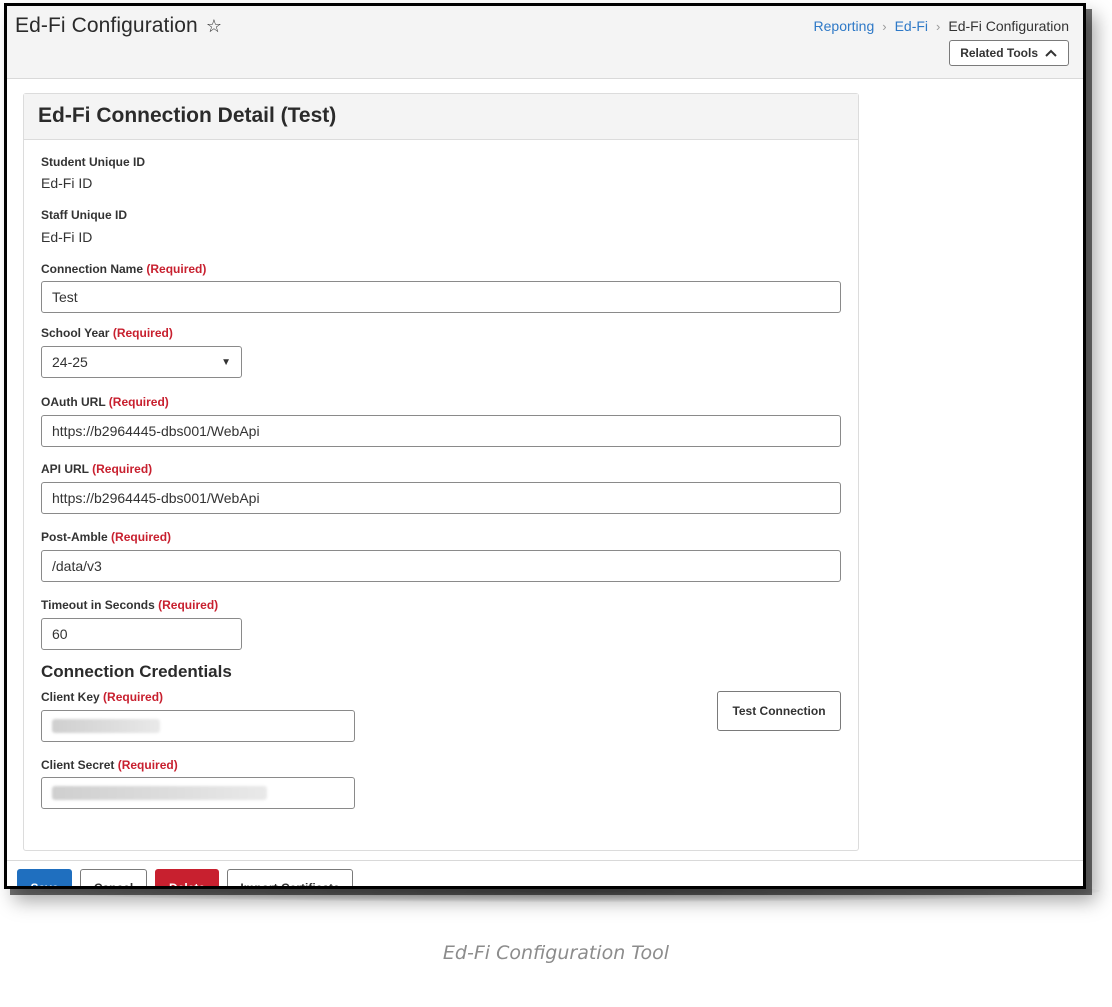 Image resolution: width=1112 pixels, height=1007 pixels. What do you see at coordinates (198, 726) in the screenshot?
I see `client-key-input` at bounding box center [198, 726].